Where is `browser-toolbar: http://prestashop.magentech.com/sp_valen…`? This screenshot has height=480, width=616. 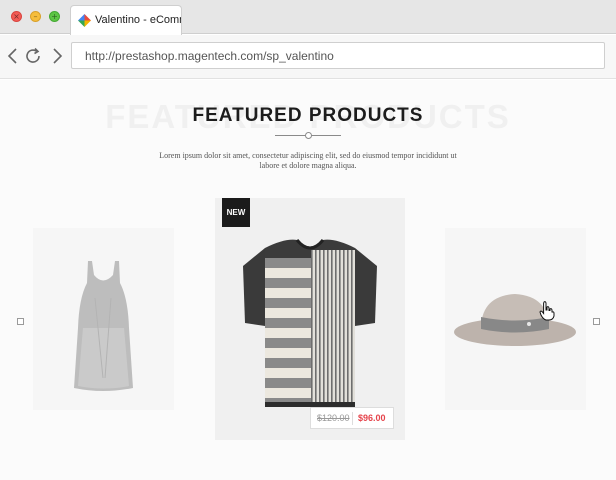
browser-toolbar: http://prestashop.magentech.com/sp_valen… is located at coordinates (308, 57).